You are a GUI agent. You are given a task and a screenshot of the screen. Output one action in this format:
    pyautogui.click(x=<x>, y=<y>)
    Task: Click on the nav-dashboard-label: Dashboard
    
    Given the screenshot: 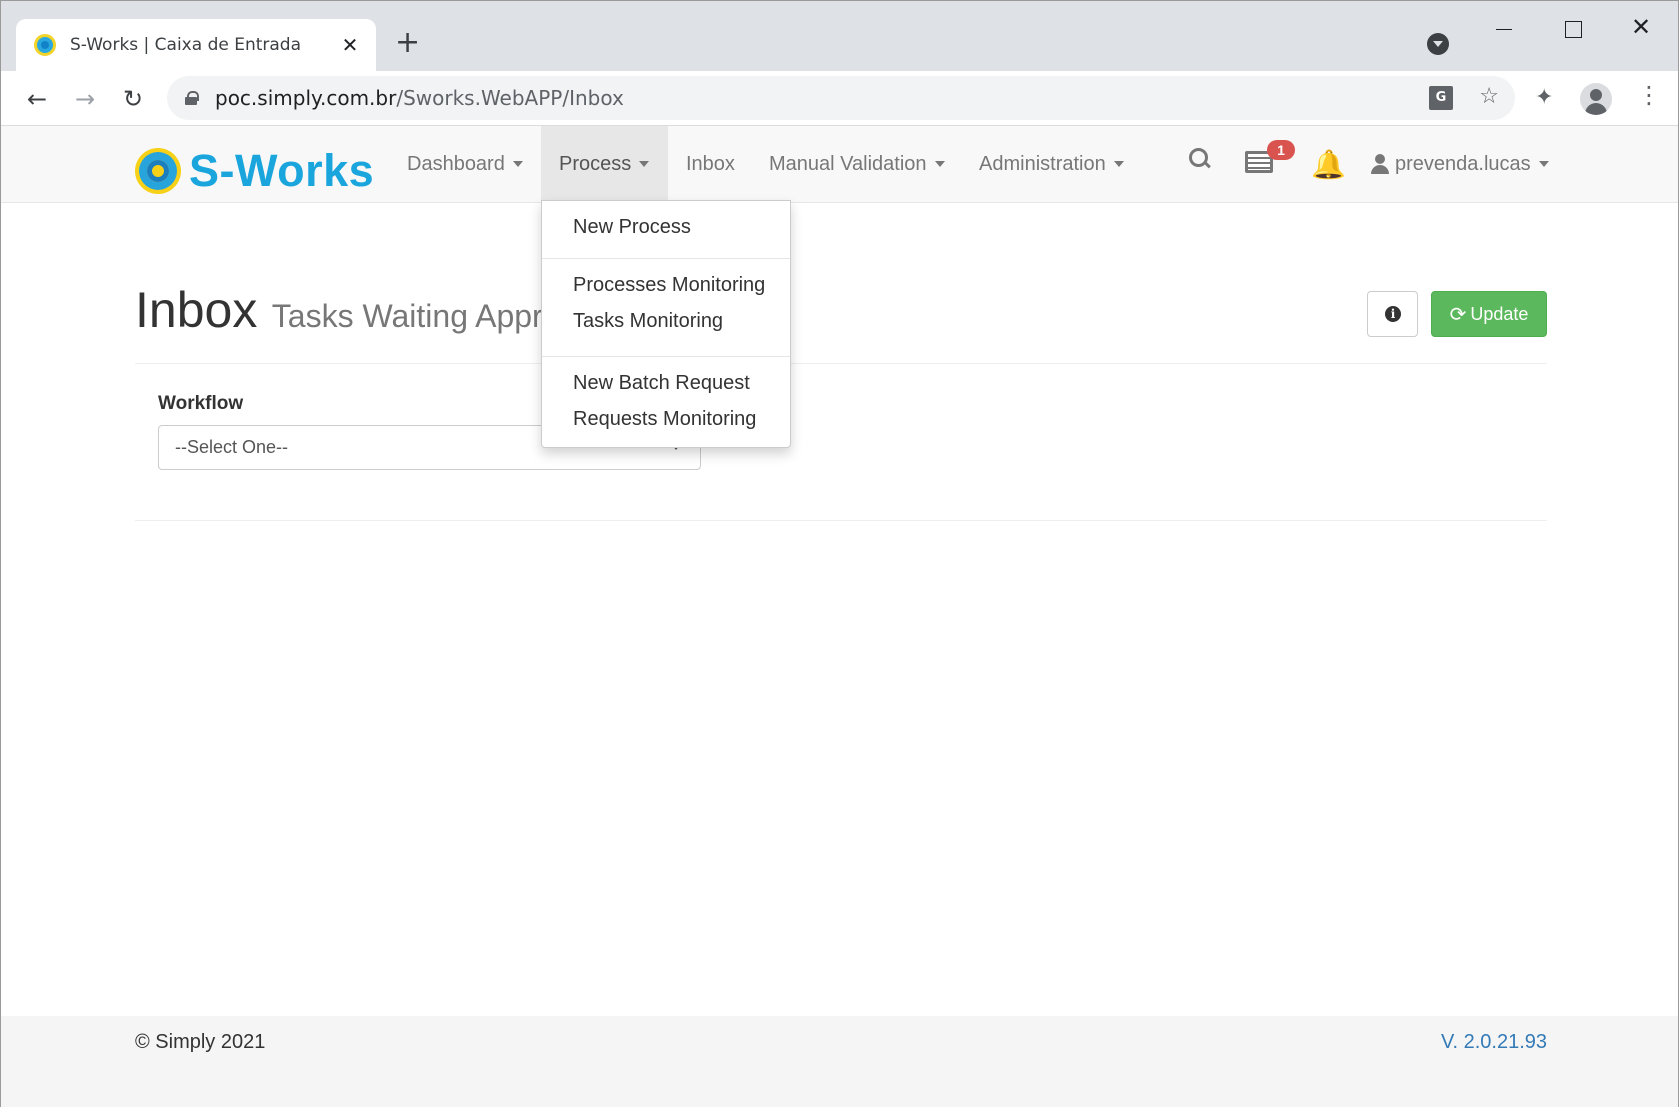 What is the action you would take?
    pyautogui.click(x=456, y=163)
    